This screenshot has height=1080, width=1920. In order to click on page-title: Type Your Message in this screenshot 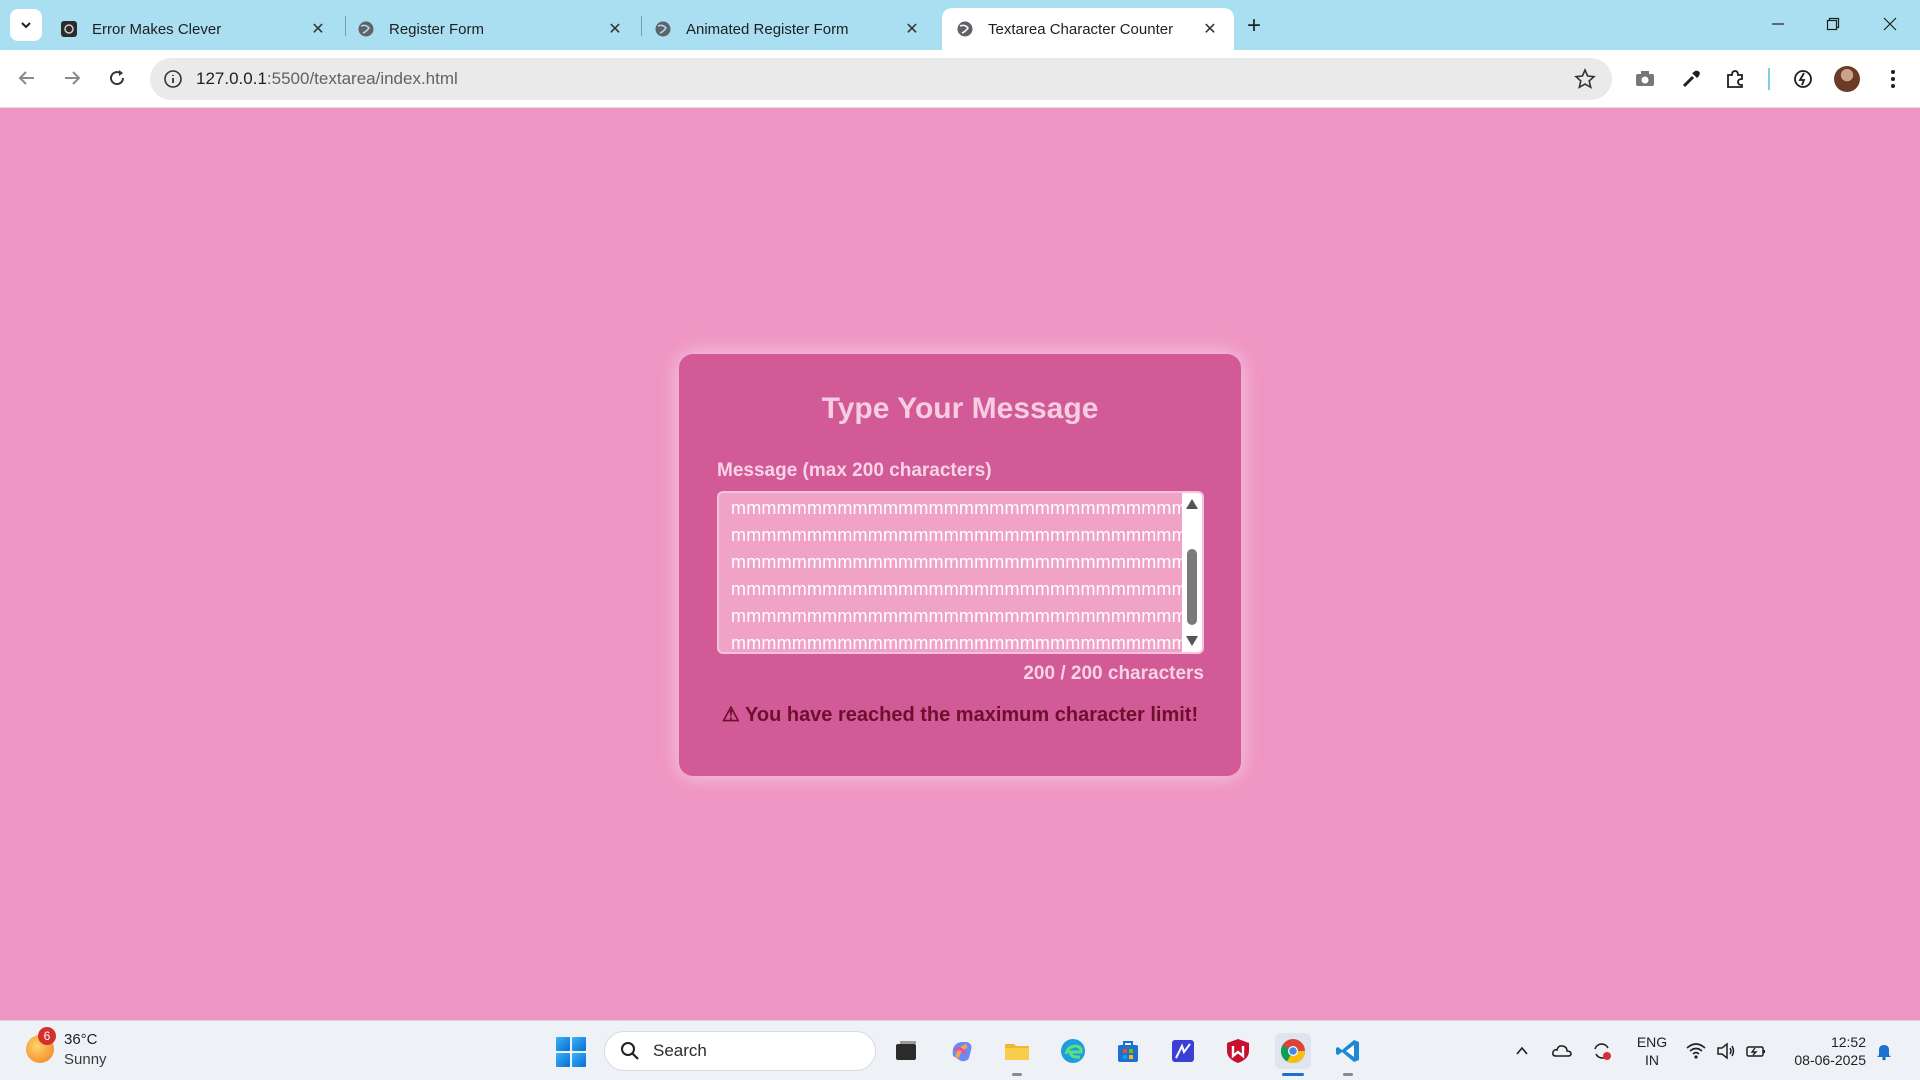, I will do `click(960, 408)`.